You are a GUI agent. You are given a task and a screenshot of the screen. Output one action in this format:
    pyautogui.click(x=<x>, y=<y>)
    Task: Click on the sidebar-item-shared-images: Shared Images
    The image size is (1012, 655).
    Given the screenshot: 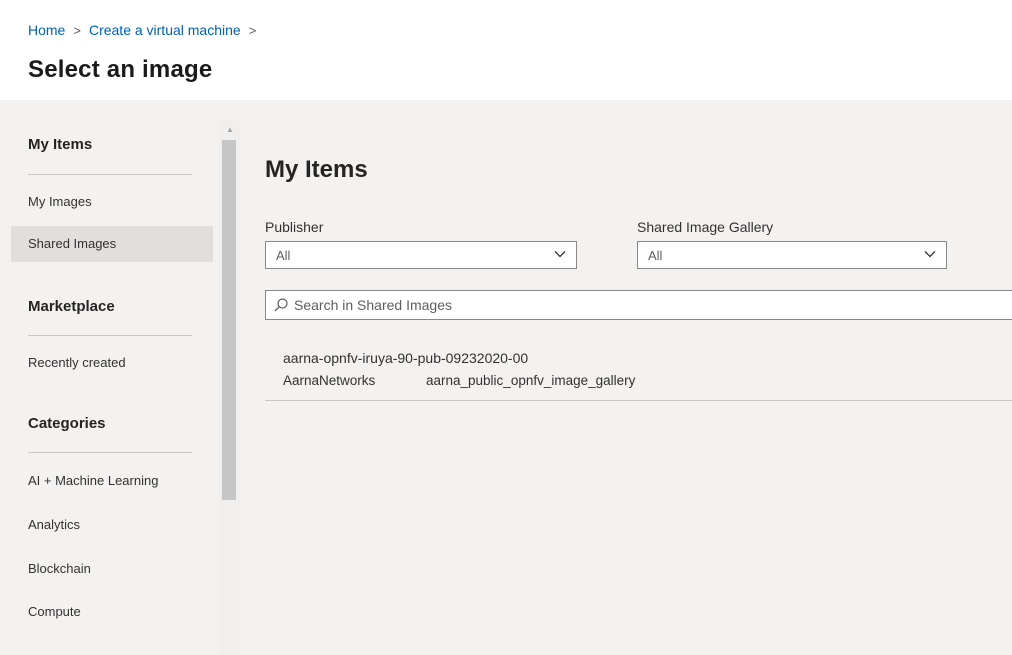 What is the action you would take?
    pyautogui.click(x=112, y=244)
    